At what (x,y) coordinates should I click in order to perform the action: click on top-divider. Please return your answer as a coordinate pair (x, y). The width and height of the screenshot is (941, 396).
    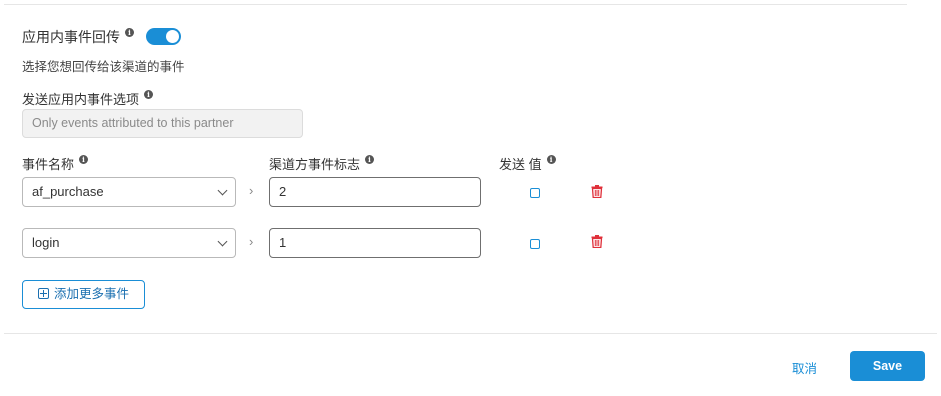
    Looking at the image, I should click on (455, 4).